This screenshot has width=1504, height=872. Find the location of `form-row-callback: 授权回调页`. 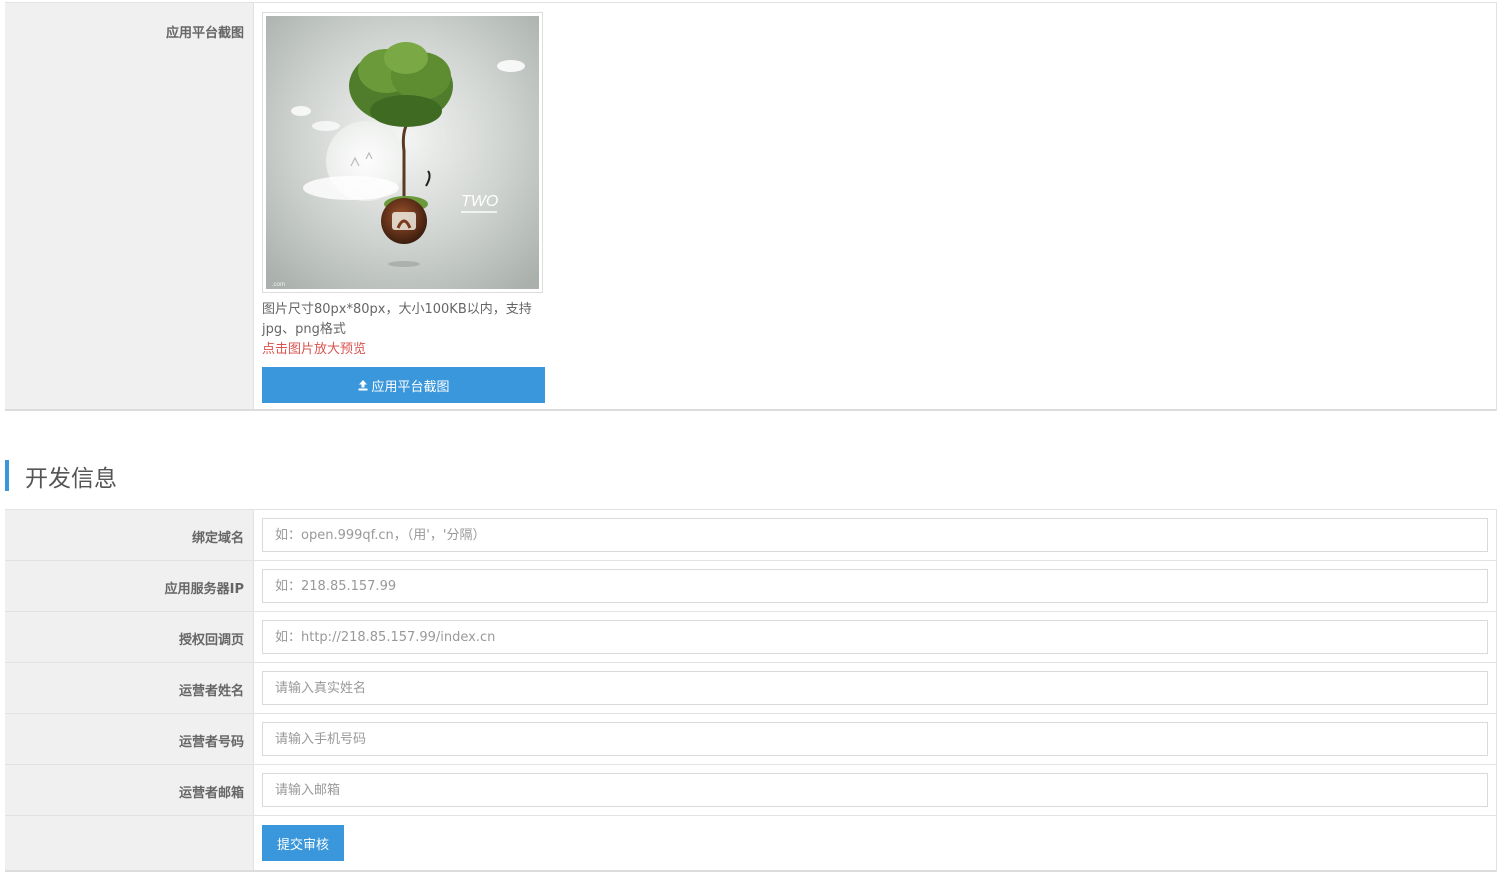

form-row-callback: 授权回调页 is located at coordinates (750, 637).